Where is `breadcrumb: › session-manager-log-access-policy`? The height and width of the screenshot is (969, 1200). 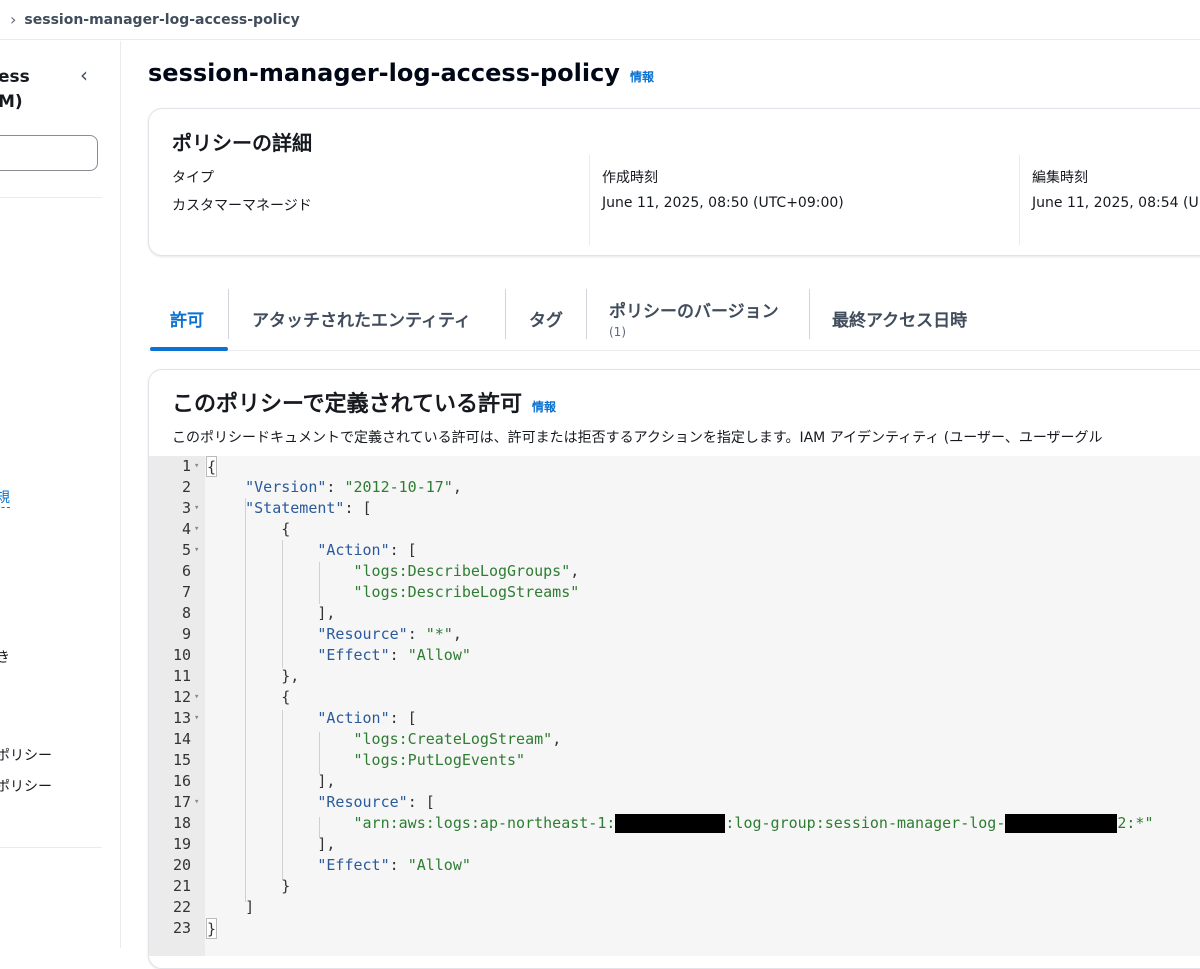 breadcrumb: › session-manager-log-access-policy is located at coordinates (600, 20).